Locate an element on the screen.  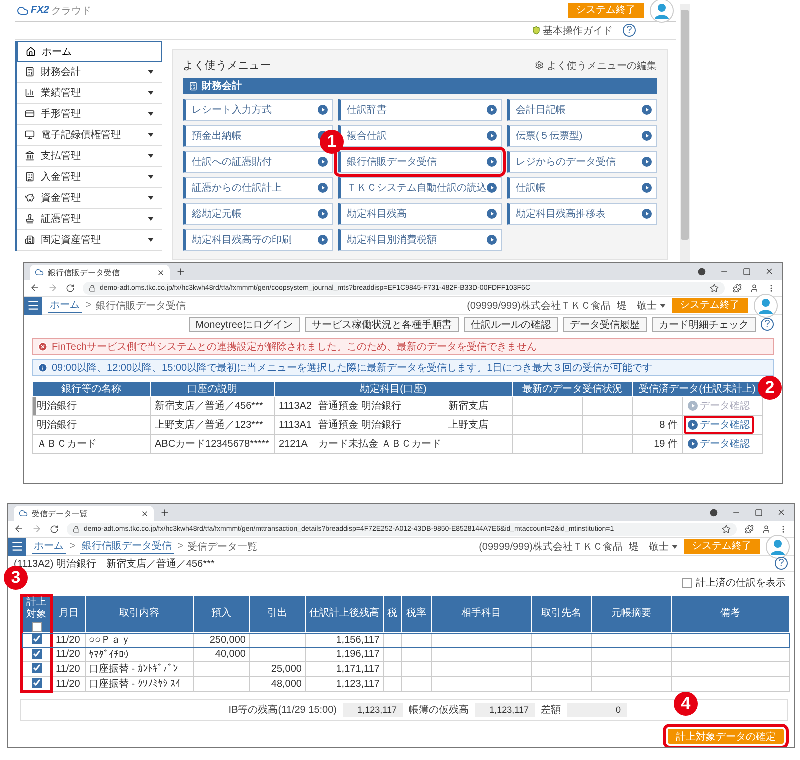
checkbox-label: 計上済の仕訳を表示 is located at coordinates (741, 583).